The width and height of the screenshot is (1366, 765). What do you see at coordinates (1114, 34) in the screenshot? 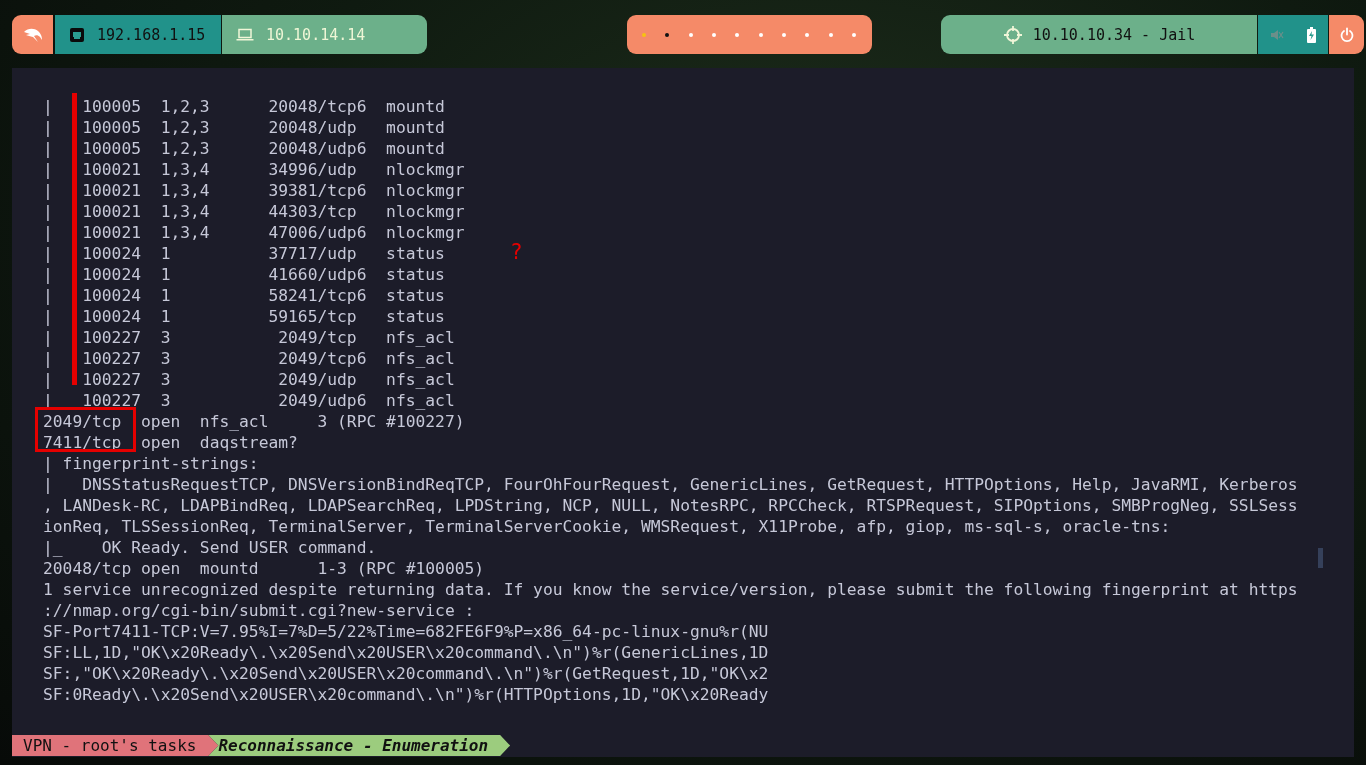
I see `target-text: 10.10.10.34 - Jail` at bounding box center [1114, 34].